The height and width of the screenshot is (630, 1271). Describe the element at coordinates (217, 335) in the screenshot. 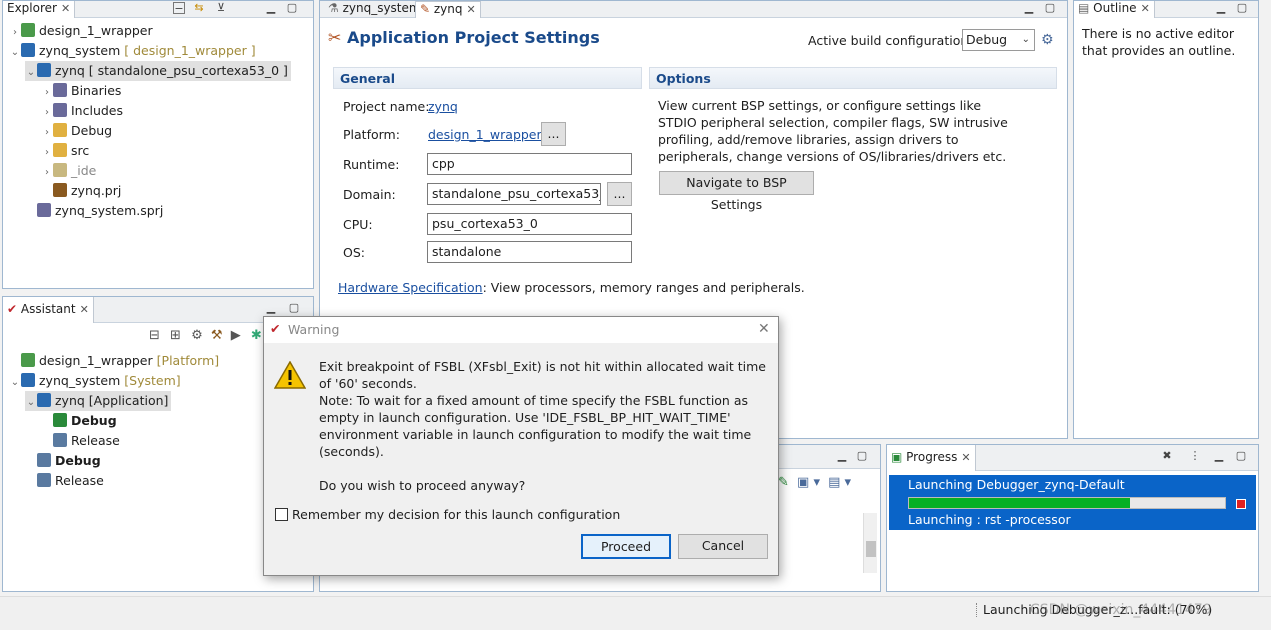

I see `build-hammer-icon: ⚒` at that location.